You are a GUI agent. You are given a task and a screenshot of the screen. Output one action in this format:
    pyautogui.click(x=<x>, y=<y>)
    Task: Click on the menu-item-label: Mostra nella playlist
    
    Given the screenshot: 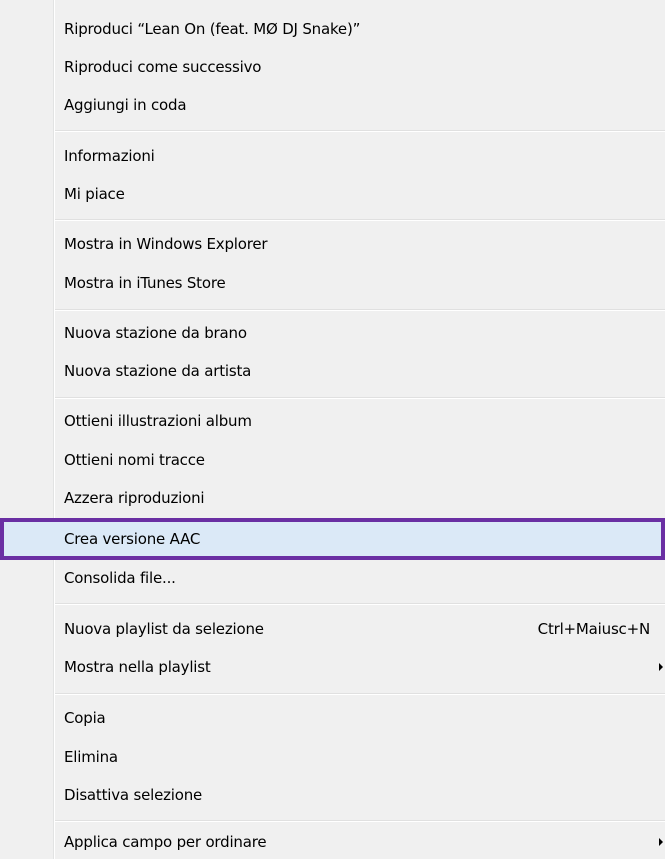 What is the action you would take?
    pyautogui.click(x=137, y=667)
    